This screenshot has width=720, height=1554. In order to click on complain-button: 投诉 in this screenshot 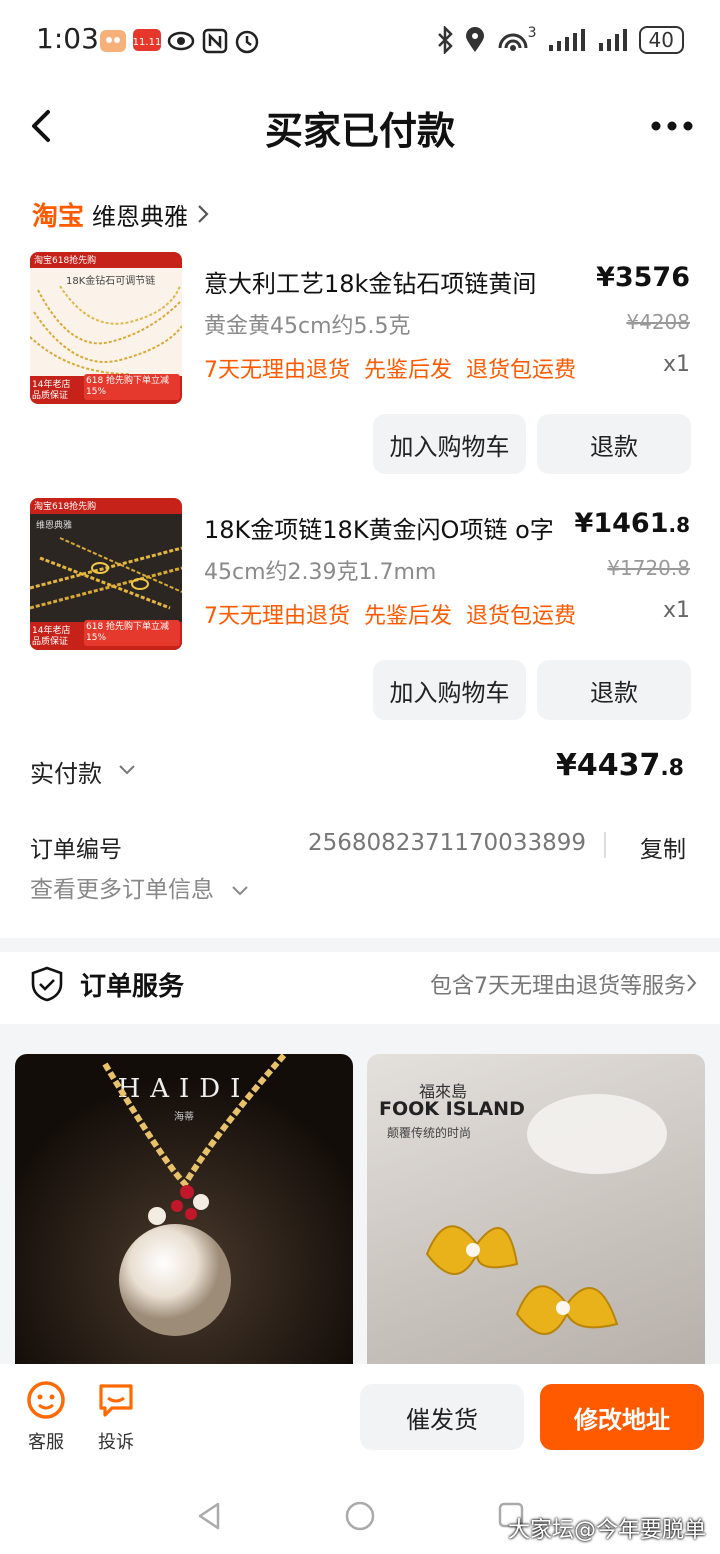, I will do `click(116, 1417)`.